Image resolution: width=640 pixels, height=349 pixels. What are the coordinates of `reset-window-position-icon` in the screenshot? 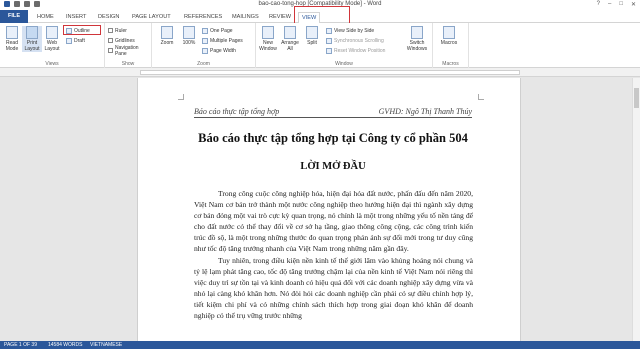 It's located at (329, 50).